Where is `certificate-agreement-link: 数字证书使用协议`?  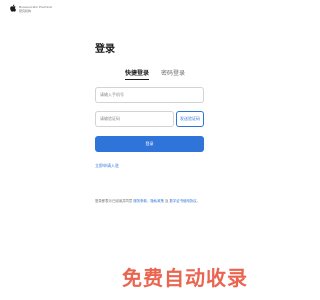
certificate-agreement-link: 数字证书使用协议 is located at coordinates (182, 201).